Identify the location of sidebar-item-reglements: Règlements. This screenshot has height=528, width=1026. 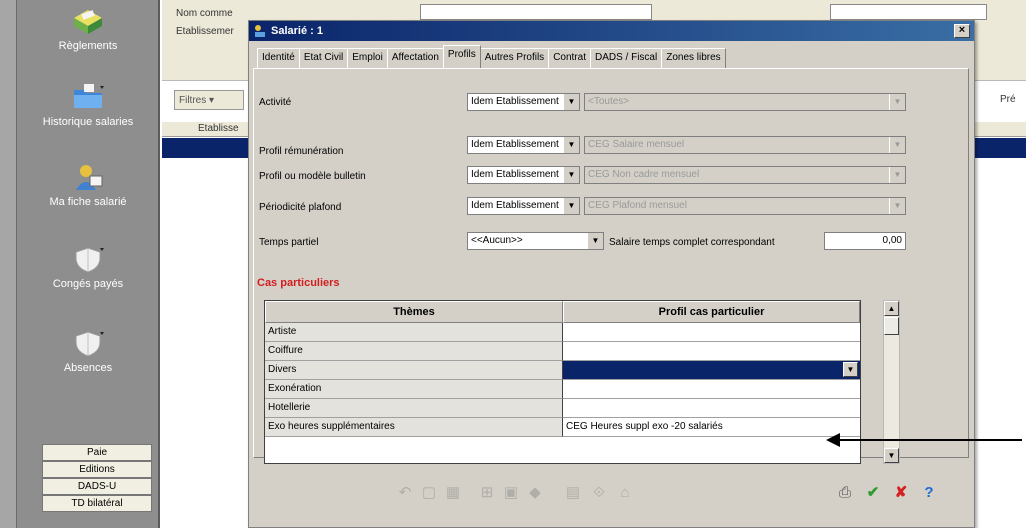
(88, 29).